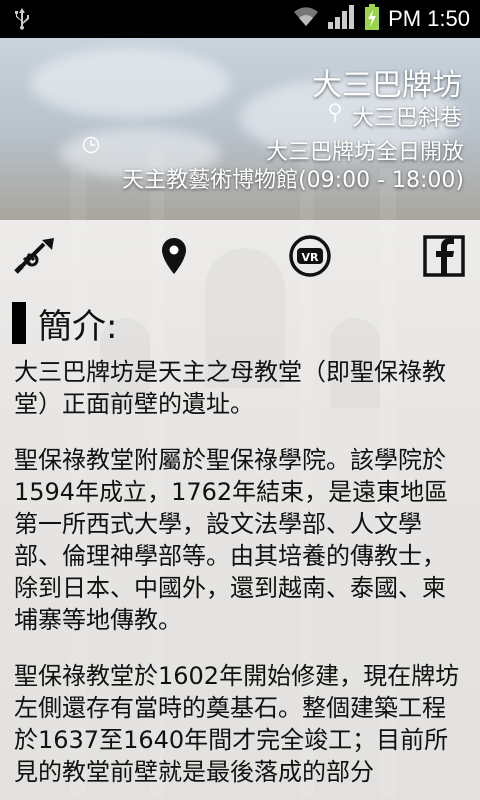  I want to click on intro-heading: 簡介:, so click(65, 323).